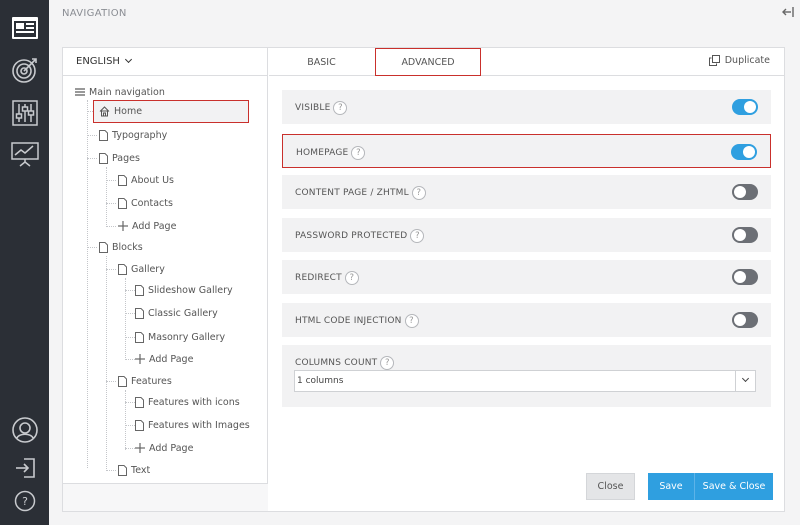 Image resolution: width=800 pixels, height=525 pixels. I want to click on tree-item-pages: Pages, so click(119, 158).